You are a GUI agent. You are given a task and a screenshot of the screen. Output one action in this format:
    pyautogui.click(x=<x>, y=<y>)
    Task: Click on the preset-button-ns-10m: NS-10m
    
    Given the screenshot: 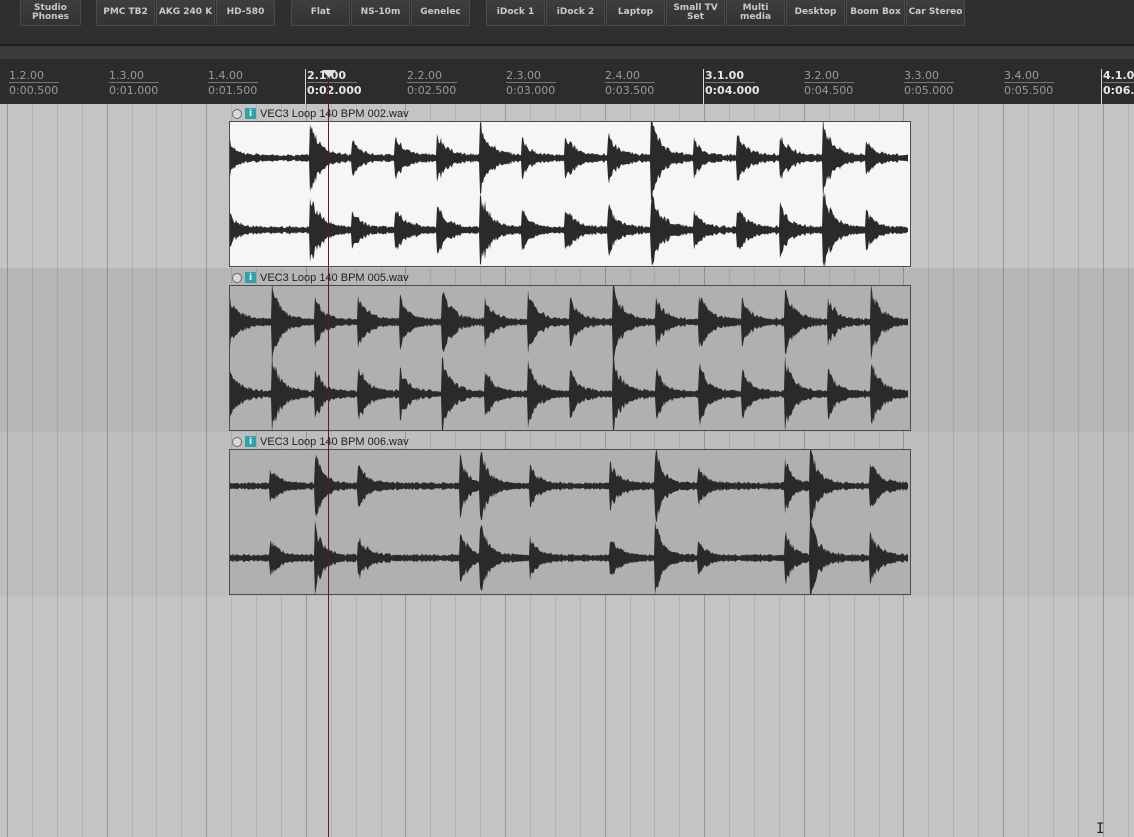 What is the action you would take?
    pyautogui.click(x=380, y=13)
    